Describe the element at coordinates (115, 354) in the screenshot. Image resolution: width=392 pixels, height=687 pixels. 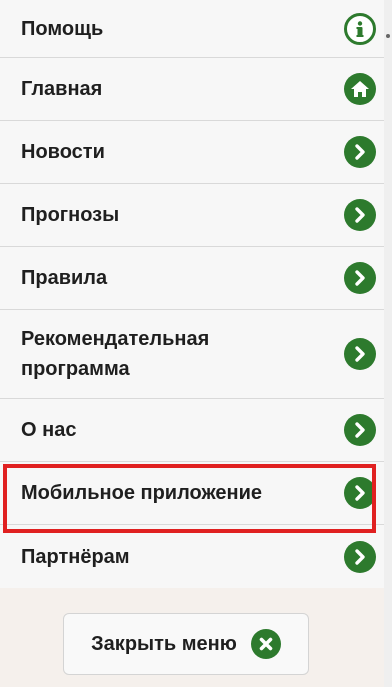
I see `menu-item-label: Рекомендательная программа` at that location.